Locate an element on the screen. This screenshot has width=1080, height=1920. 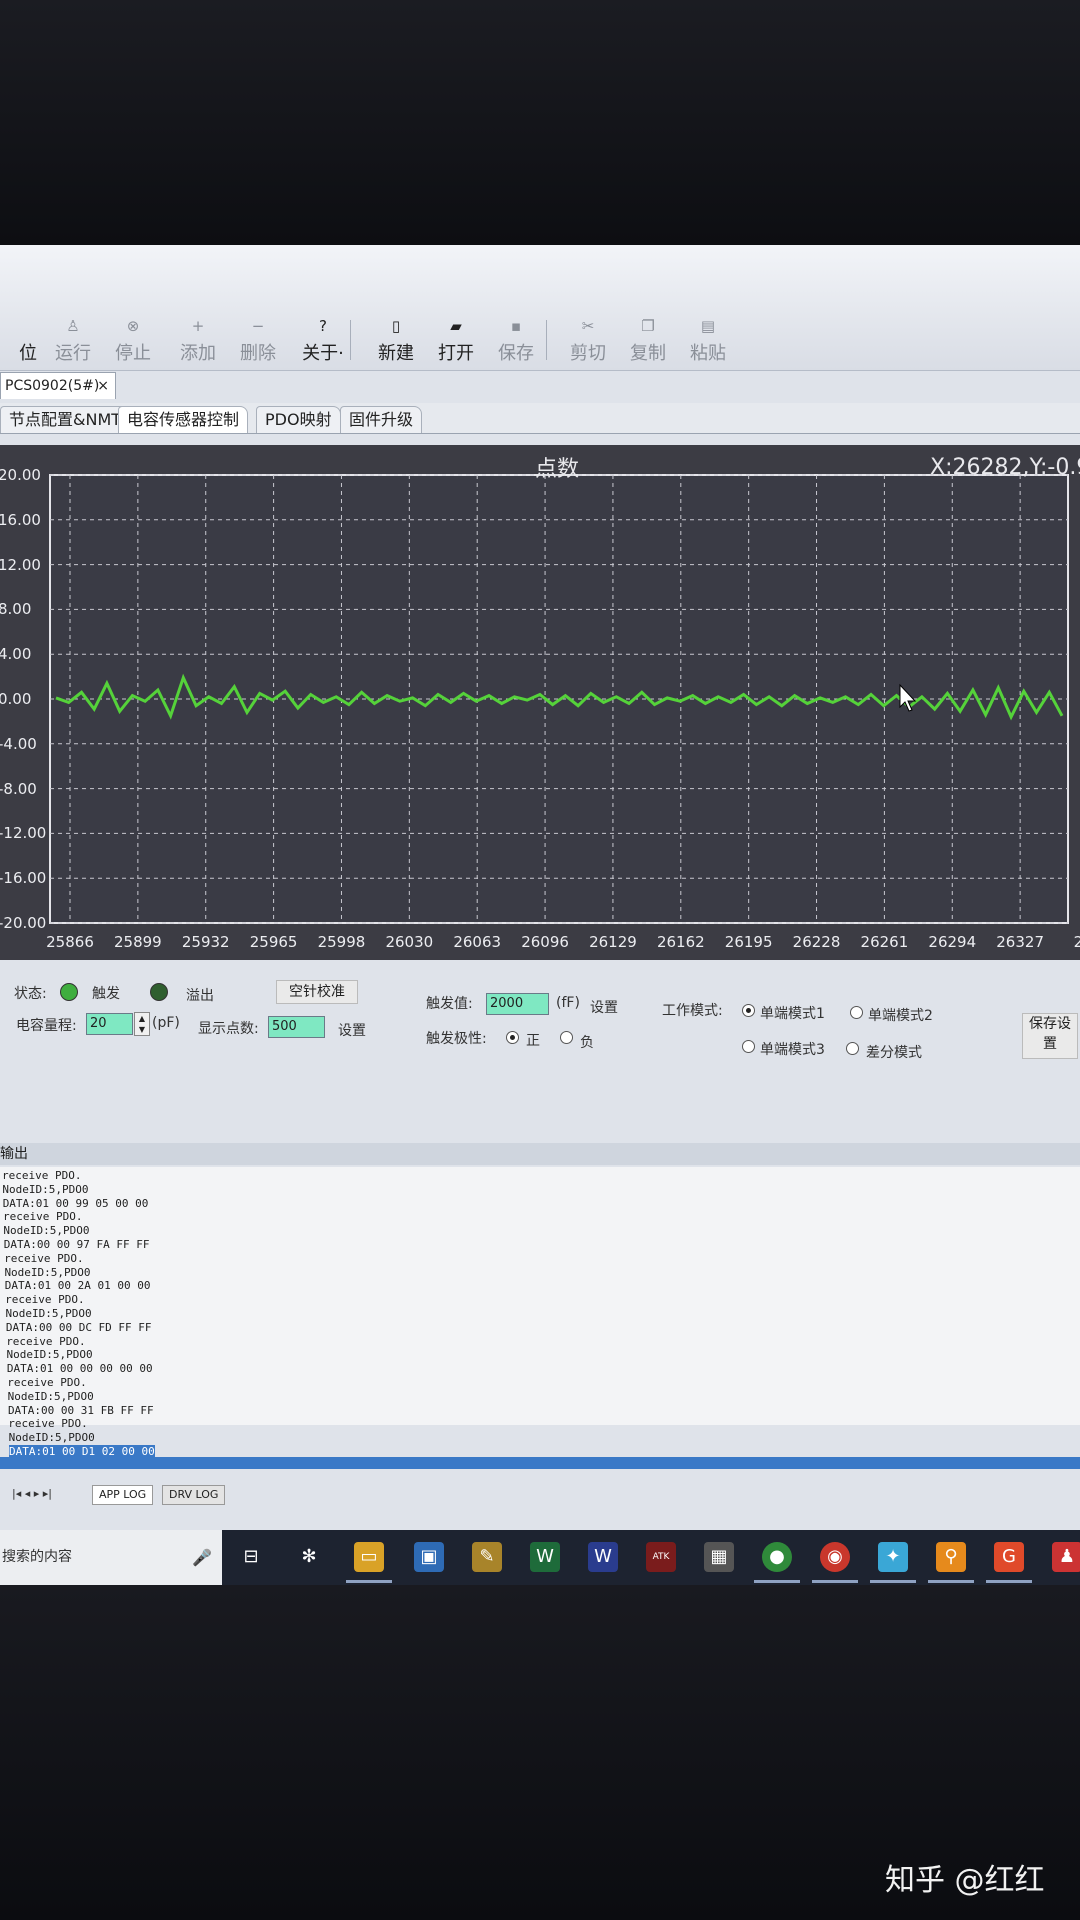
microphone-icon: 🎤 is located at coordinates (202, 1557).